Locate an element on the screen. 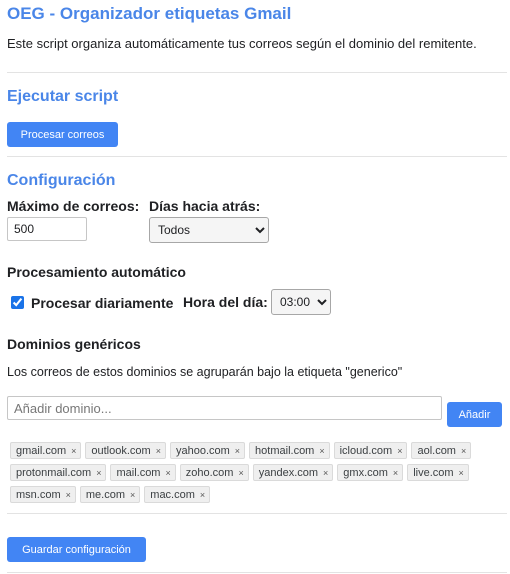  domain-chip-label: icloud.com is located at coordinates (366, 450).